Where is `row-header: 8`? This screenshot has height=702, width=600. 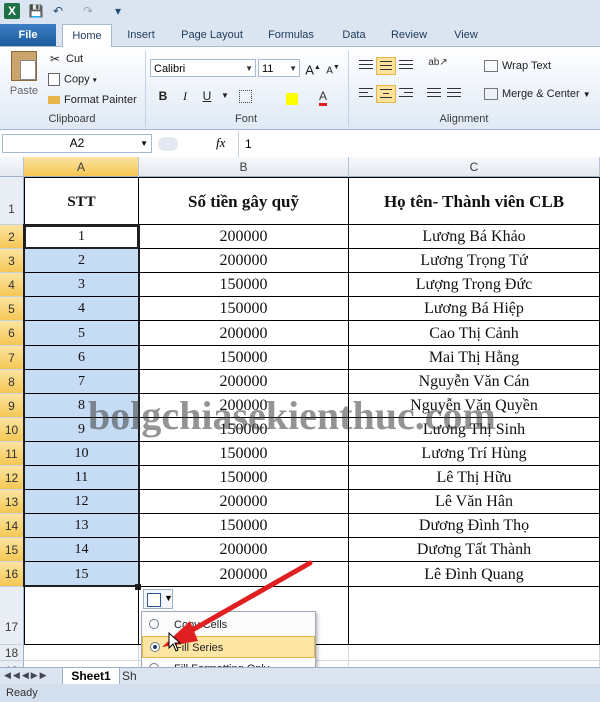 row-header: 8 is located at coordinates (12, 382).